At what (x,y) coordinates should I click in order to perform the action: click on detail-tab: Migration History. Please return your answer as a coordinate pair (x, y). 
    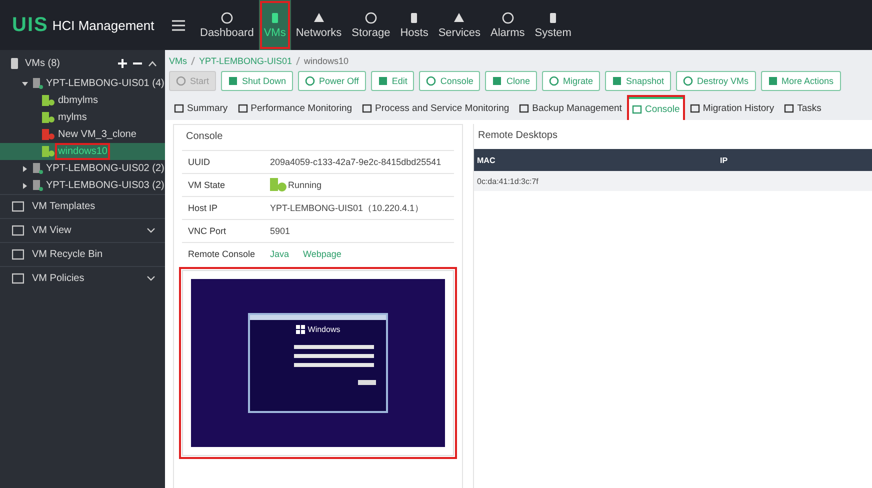
    Looking at the image, I should click on (732, 108).